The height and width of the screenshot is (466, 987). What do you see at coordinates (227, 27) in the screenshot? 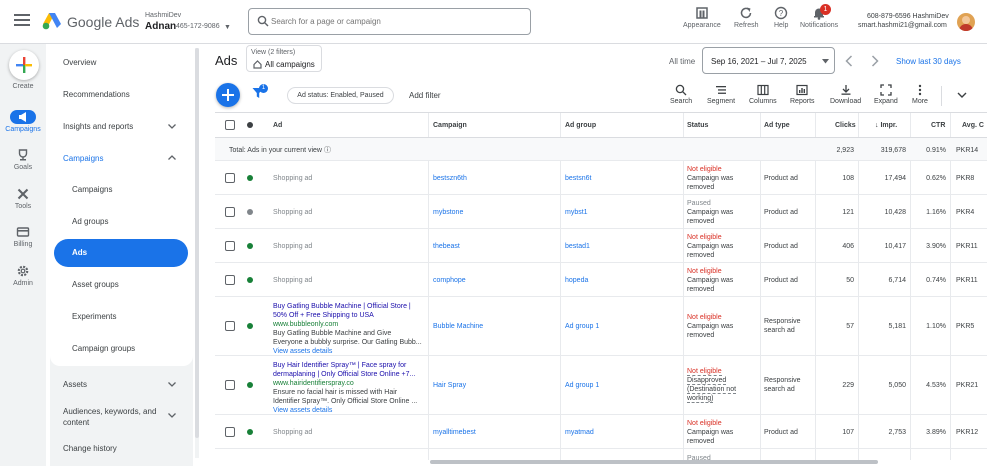
I see `account-caret-icon: ▼` at bounding box center [227, 27].